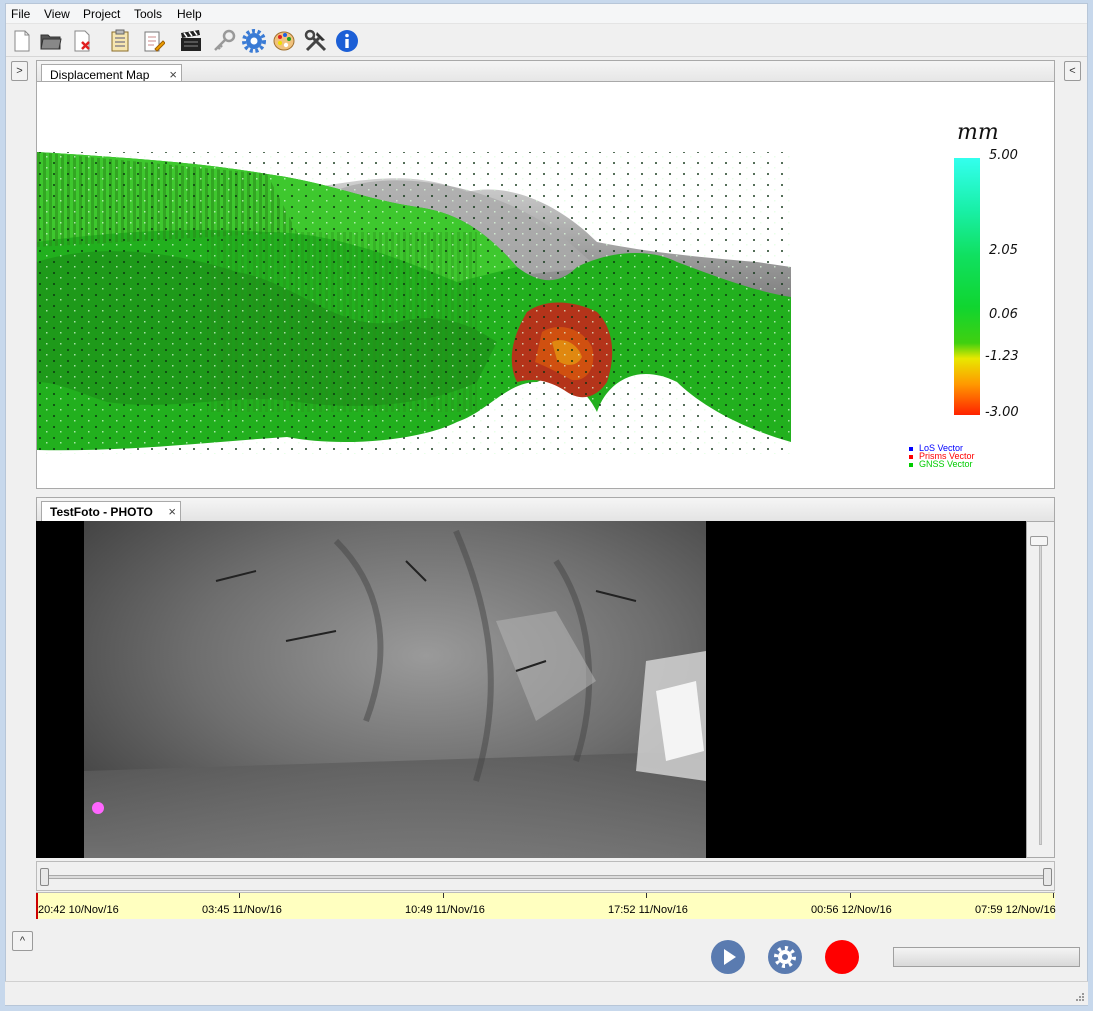  I want to click on tools-icon, so click(316, 41).